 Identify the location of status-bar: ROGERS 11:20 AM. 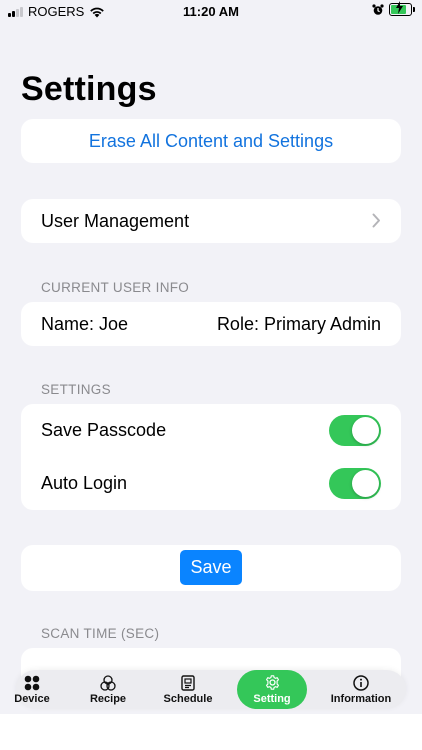
(211, 12).